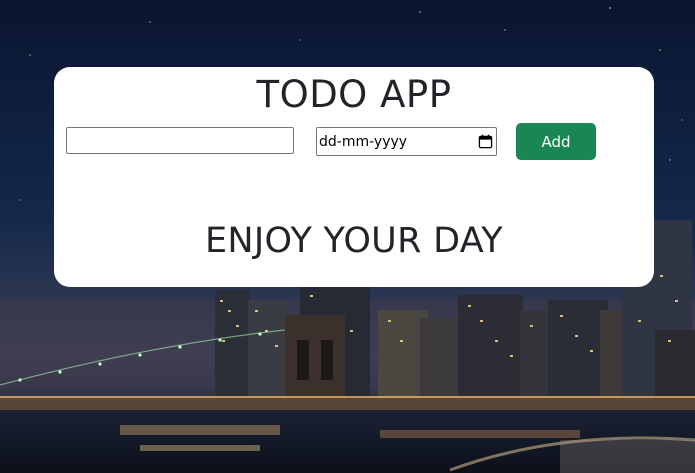 This screenshot has height=473, width=695. Describe the element at coordinates (485, 141) in the screenshot. I see `calendar-icon` at that location.